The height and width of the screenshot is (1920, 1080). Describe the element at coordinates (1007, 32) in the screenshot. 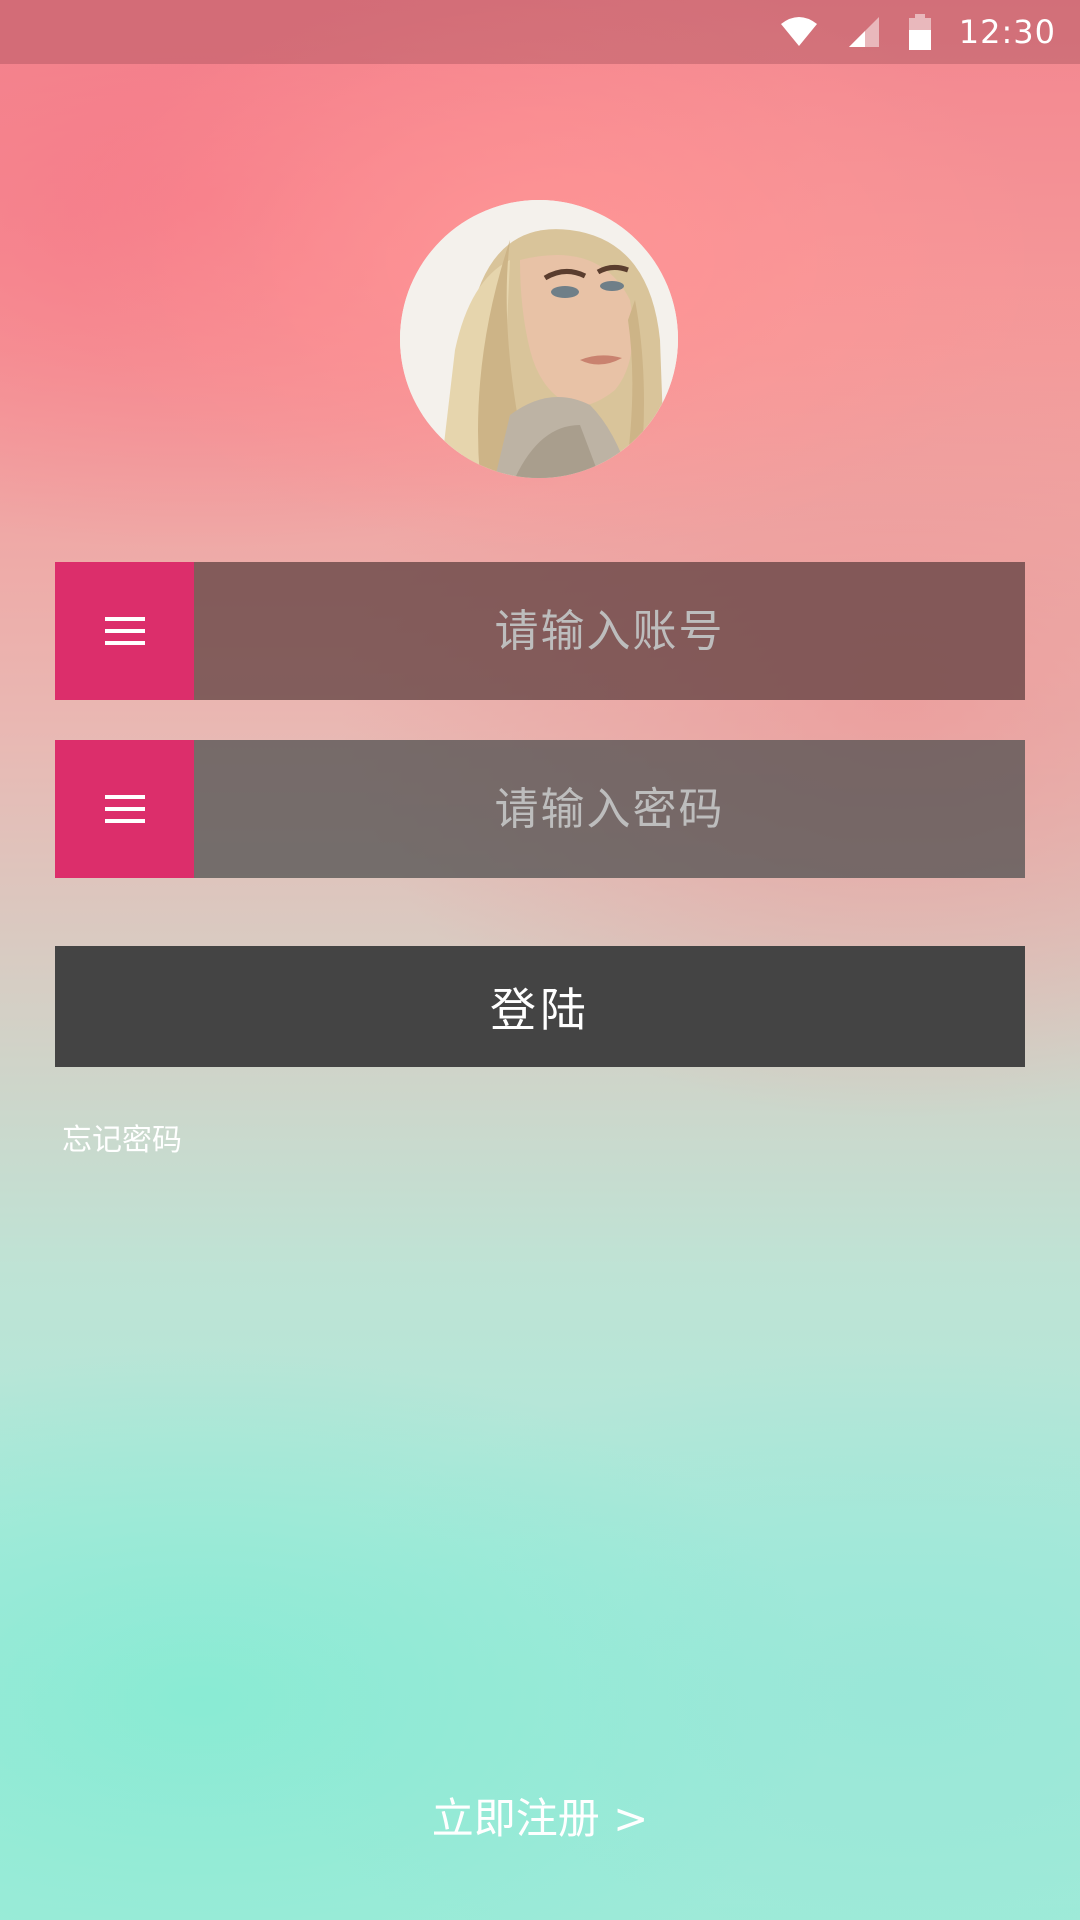

I see `status-time: 12:30` at that location.